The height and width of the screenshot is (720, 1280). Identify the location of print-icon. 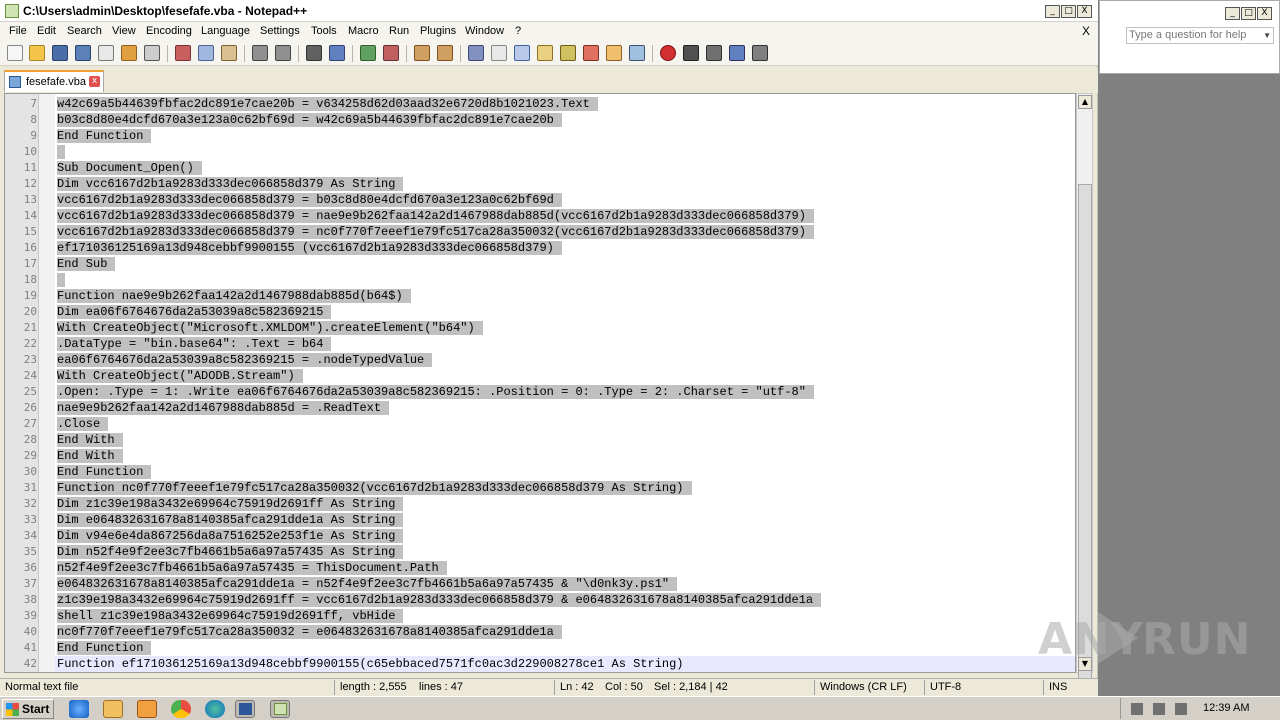
(152, 53).